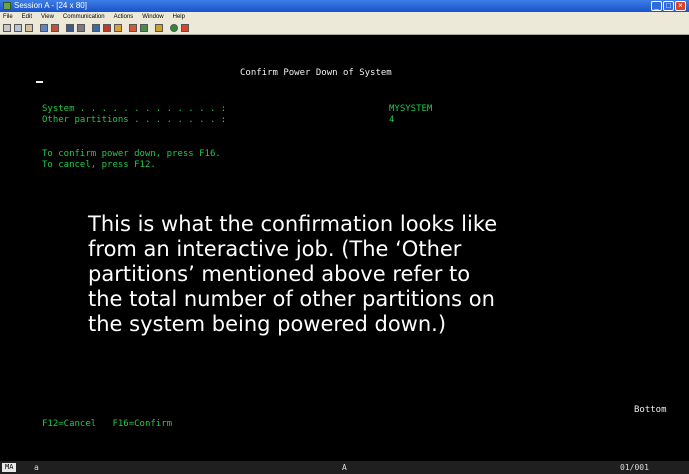 This screenshot has height=474, width=689. Describe the element at coordinates (279, 274) in the screenshot. I see `annotation-line: partitions’ mentioned above refer to` at that location.